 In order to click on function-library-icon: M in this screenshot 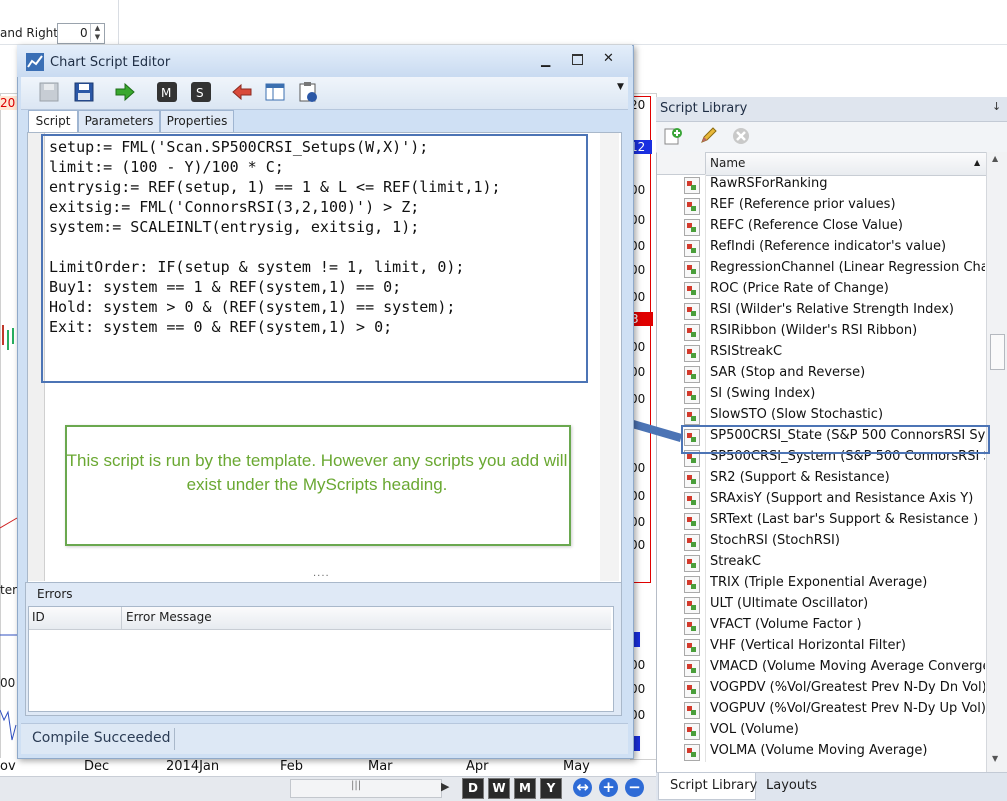, I will do `click(167, 92)`.